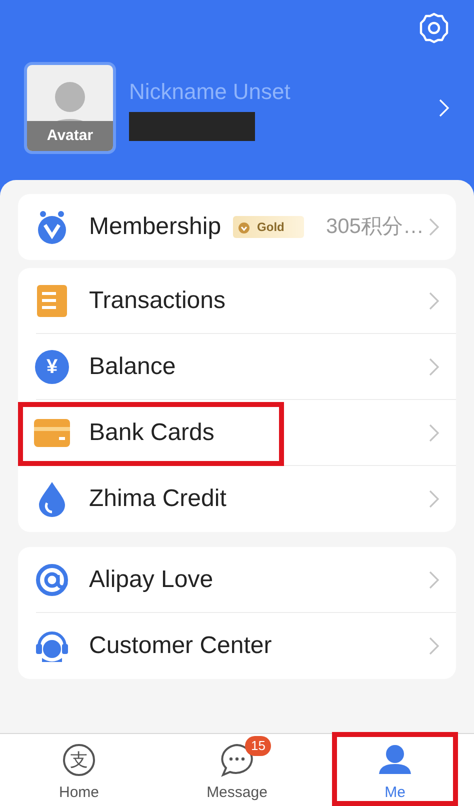 This screenshot has width=474, height=806. I want to click on row-label: Transactions, so click(157, 301).